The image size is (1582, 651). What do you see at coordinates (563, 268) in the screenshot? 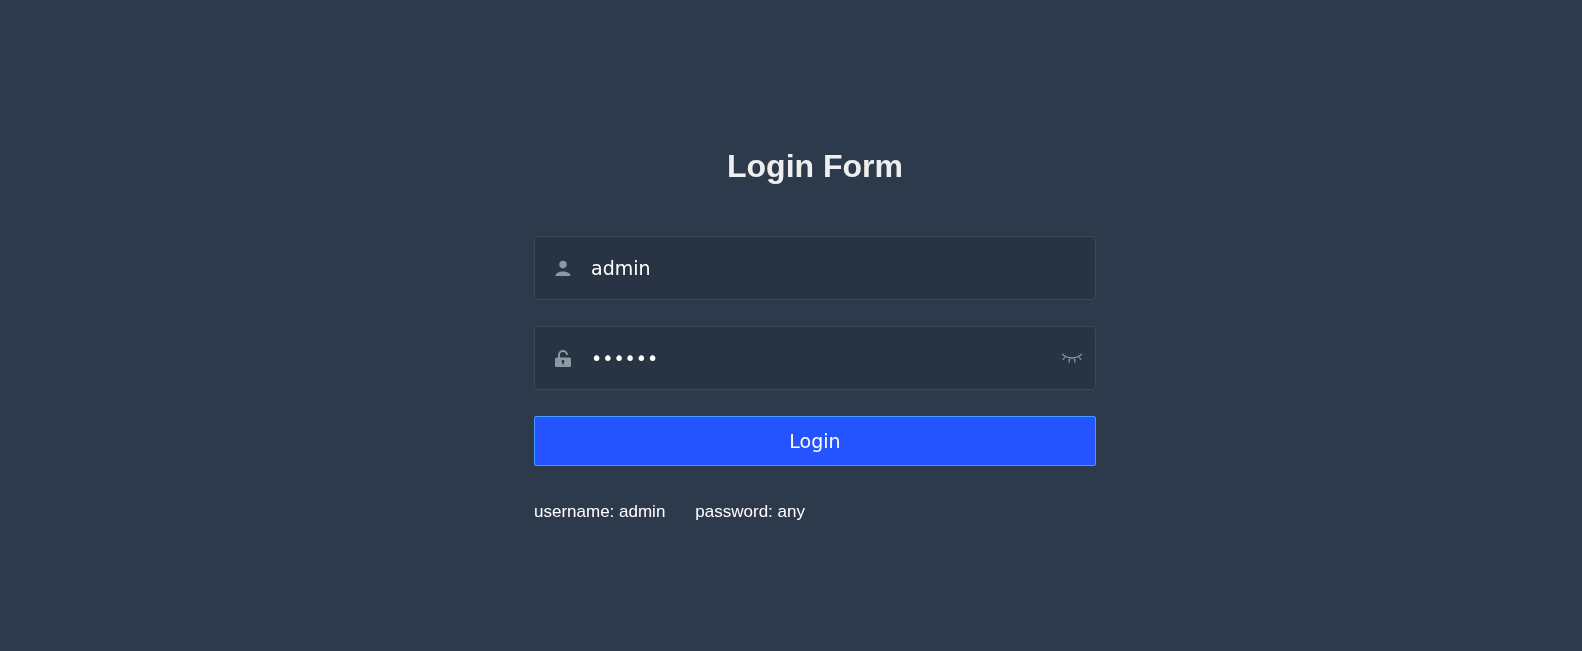
I see `user-icon` at bounding box center [563, 268].